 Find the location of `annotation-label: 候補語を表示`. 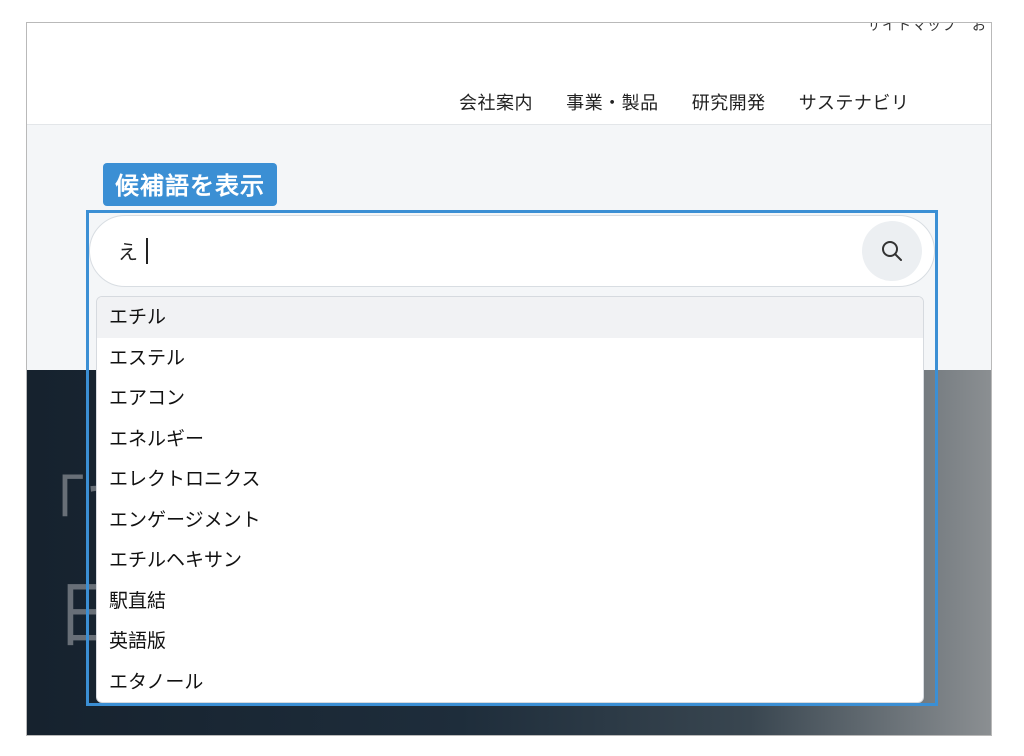

annotation-label: 候補語を表示 is located at coordinates (190, 184).